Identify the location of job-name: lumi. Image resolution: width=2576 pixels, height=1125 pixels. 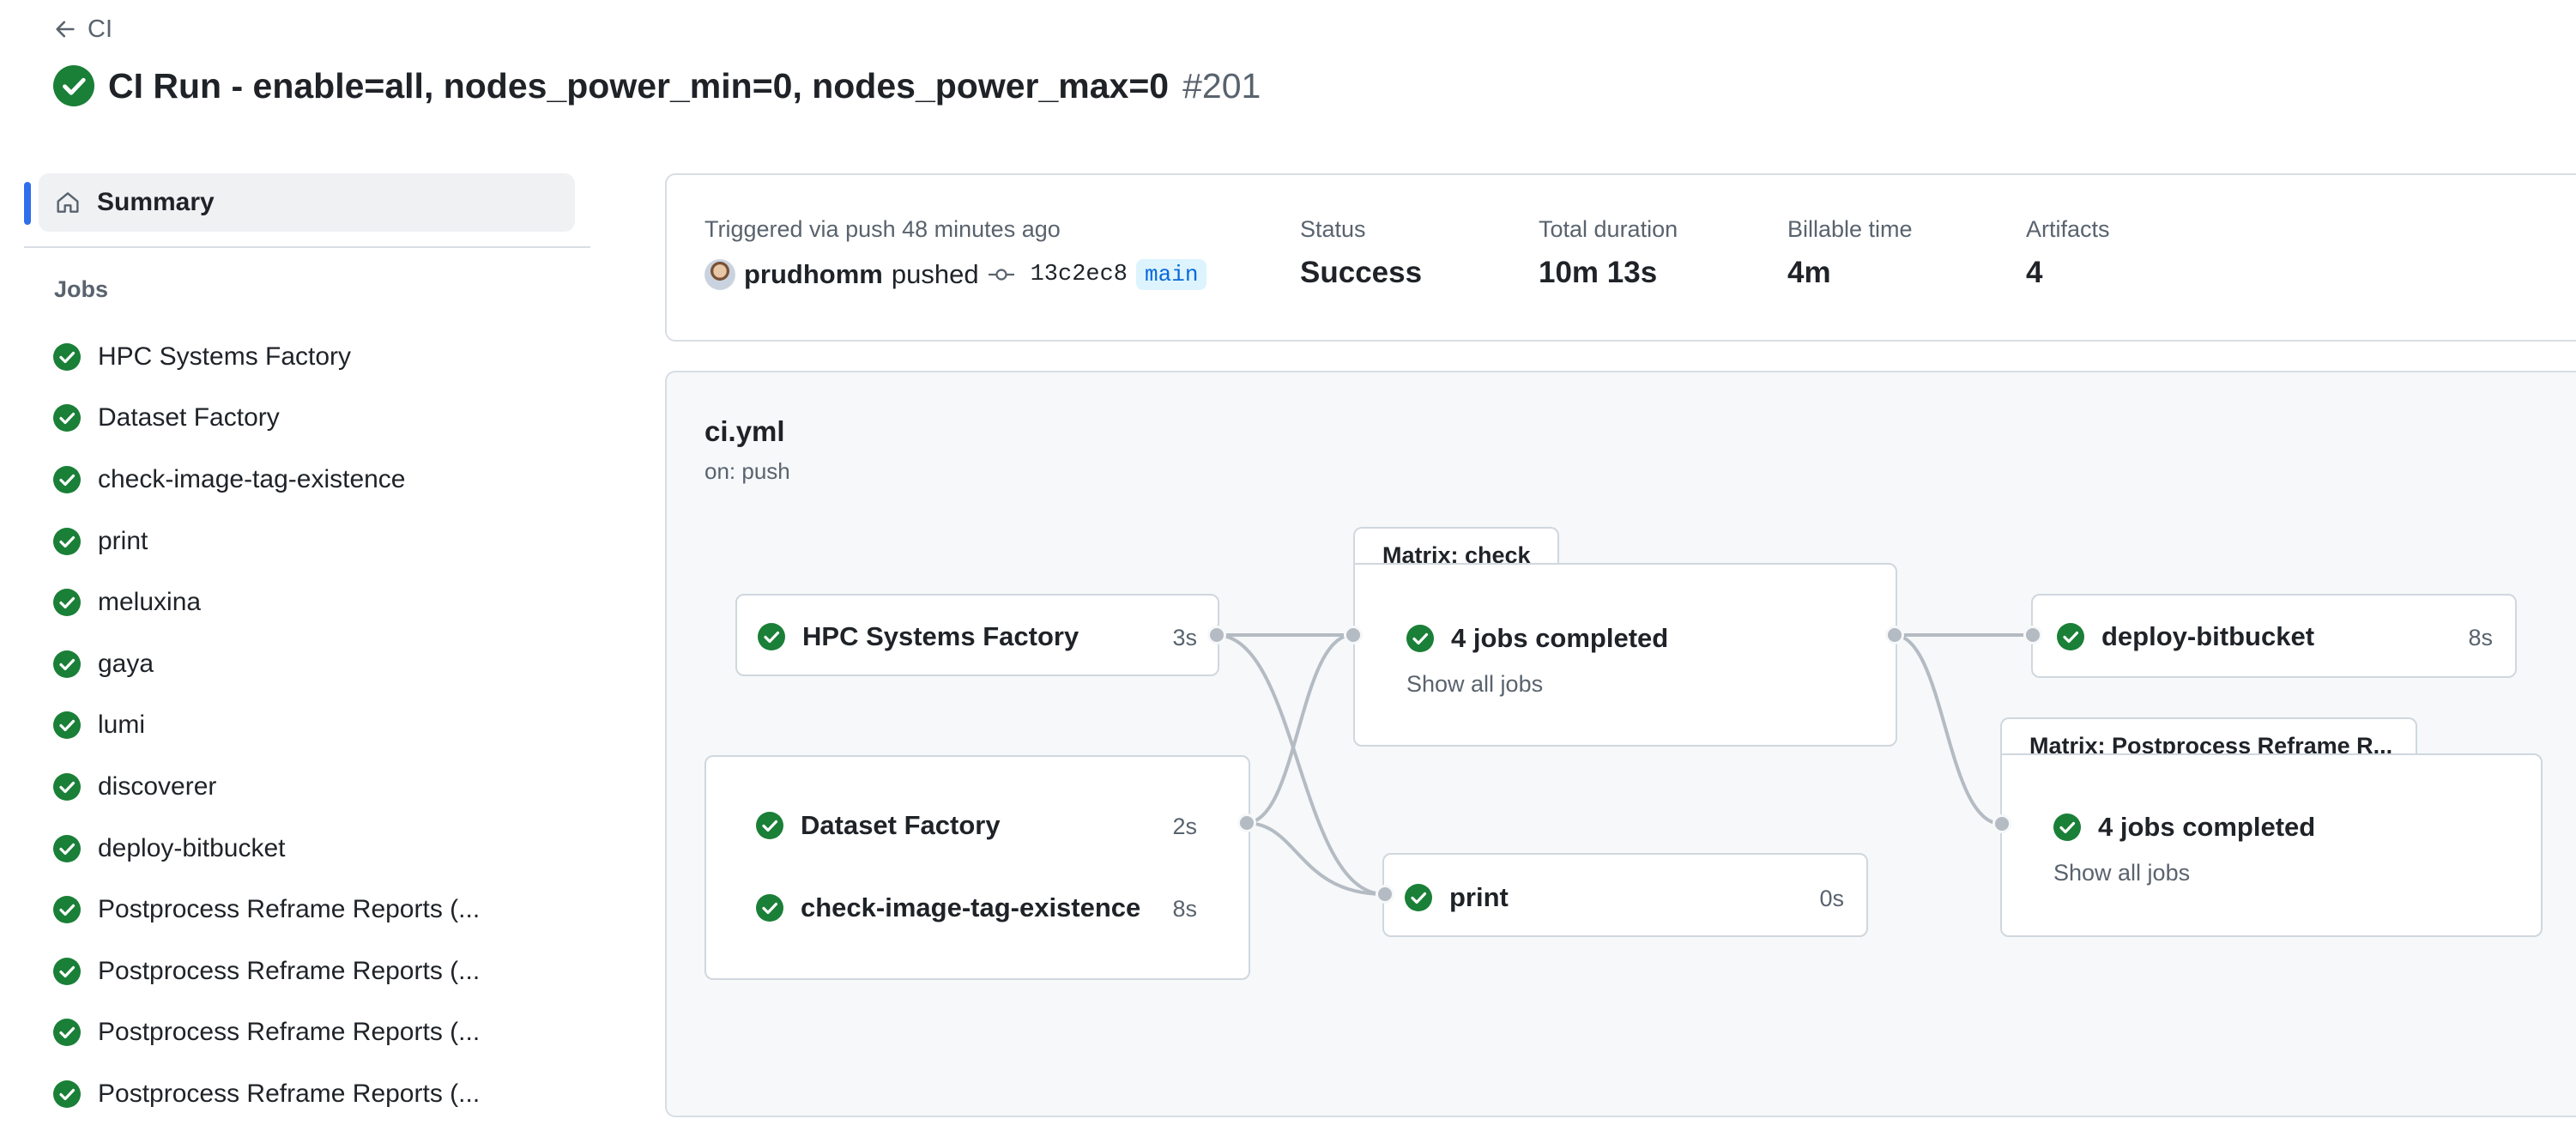
(122, 725).